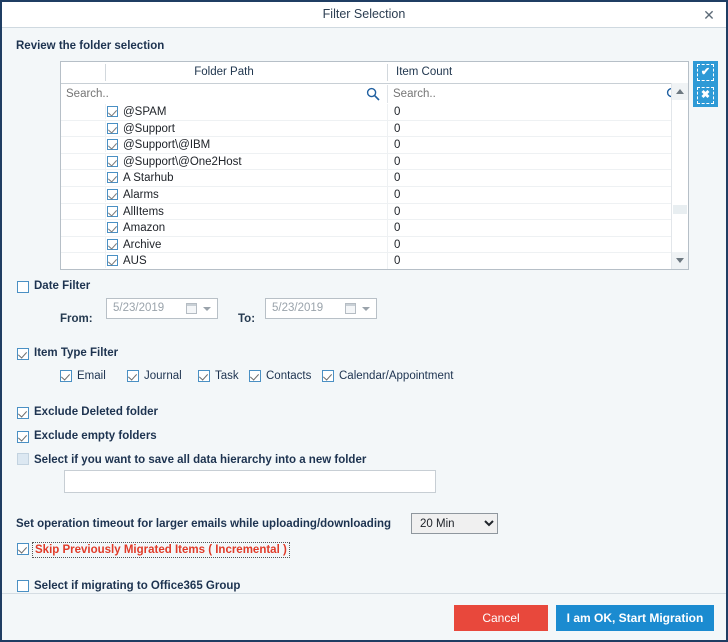 The height and width of the screenshot is (642, 728). What do you see at coordinates (95, 436) in the screenshot?
I see `exclude-empty-label: Exclude empty folders` at bounding box center [95, 436].